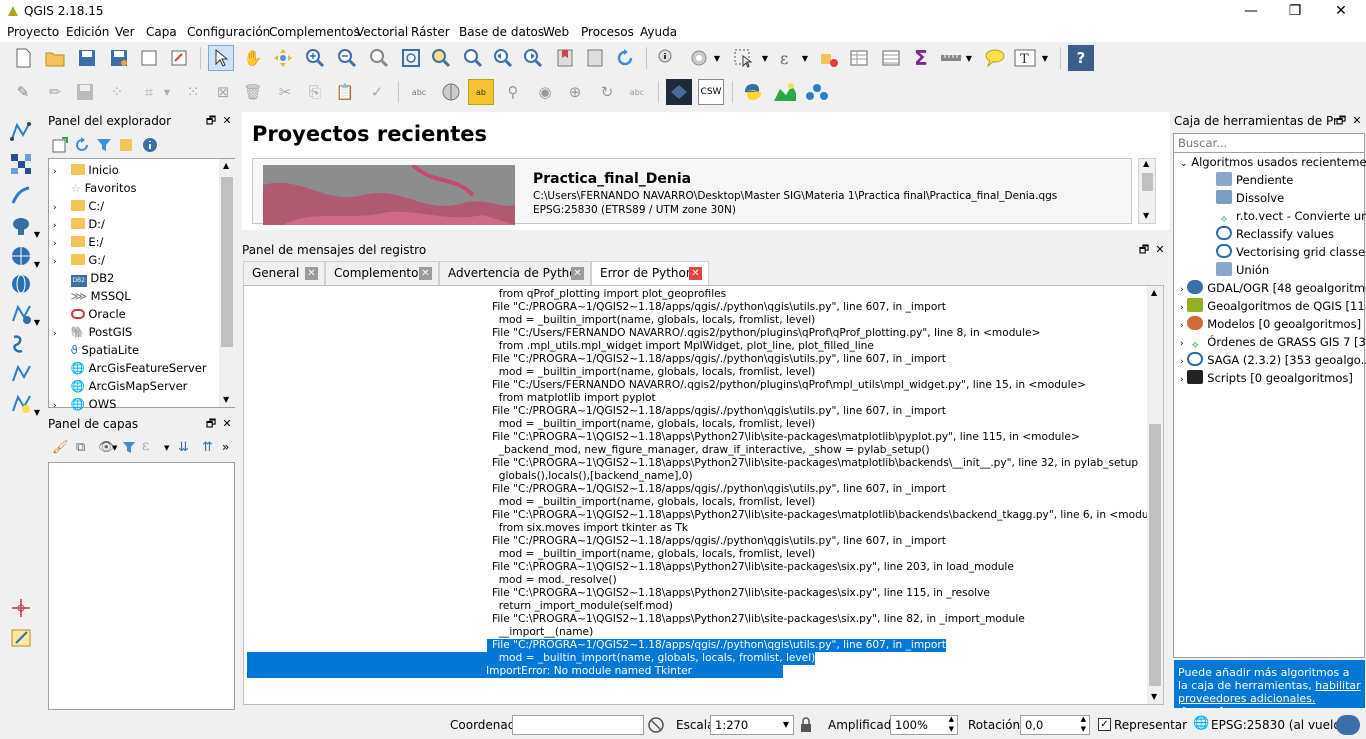  What do you see at coordinates (379, 58) in the screenshot?
I see `zoom-native-icon` at bounding box center [379, 58].